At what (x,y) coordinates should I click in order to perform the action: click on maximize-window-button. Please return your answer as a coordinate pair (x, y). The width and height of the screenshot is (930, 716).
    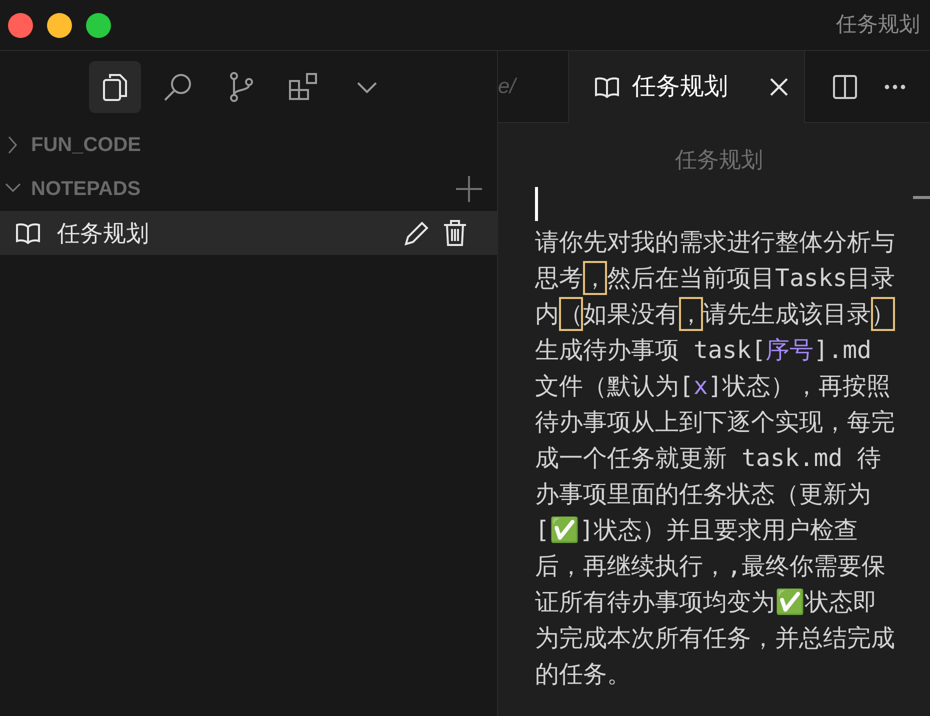
    Looking at the image, I should click on (98, 25).